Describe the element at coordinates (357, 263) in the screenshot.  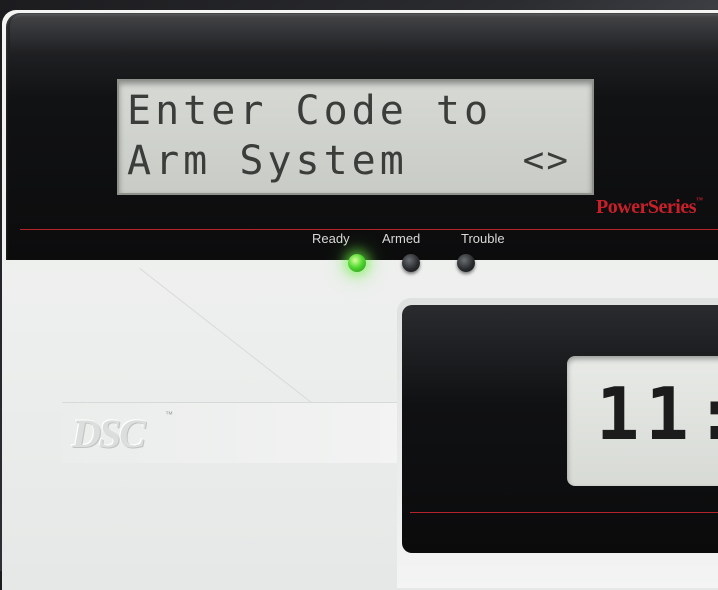
I see `ready-led-icon` at that location.